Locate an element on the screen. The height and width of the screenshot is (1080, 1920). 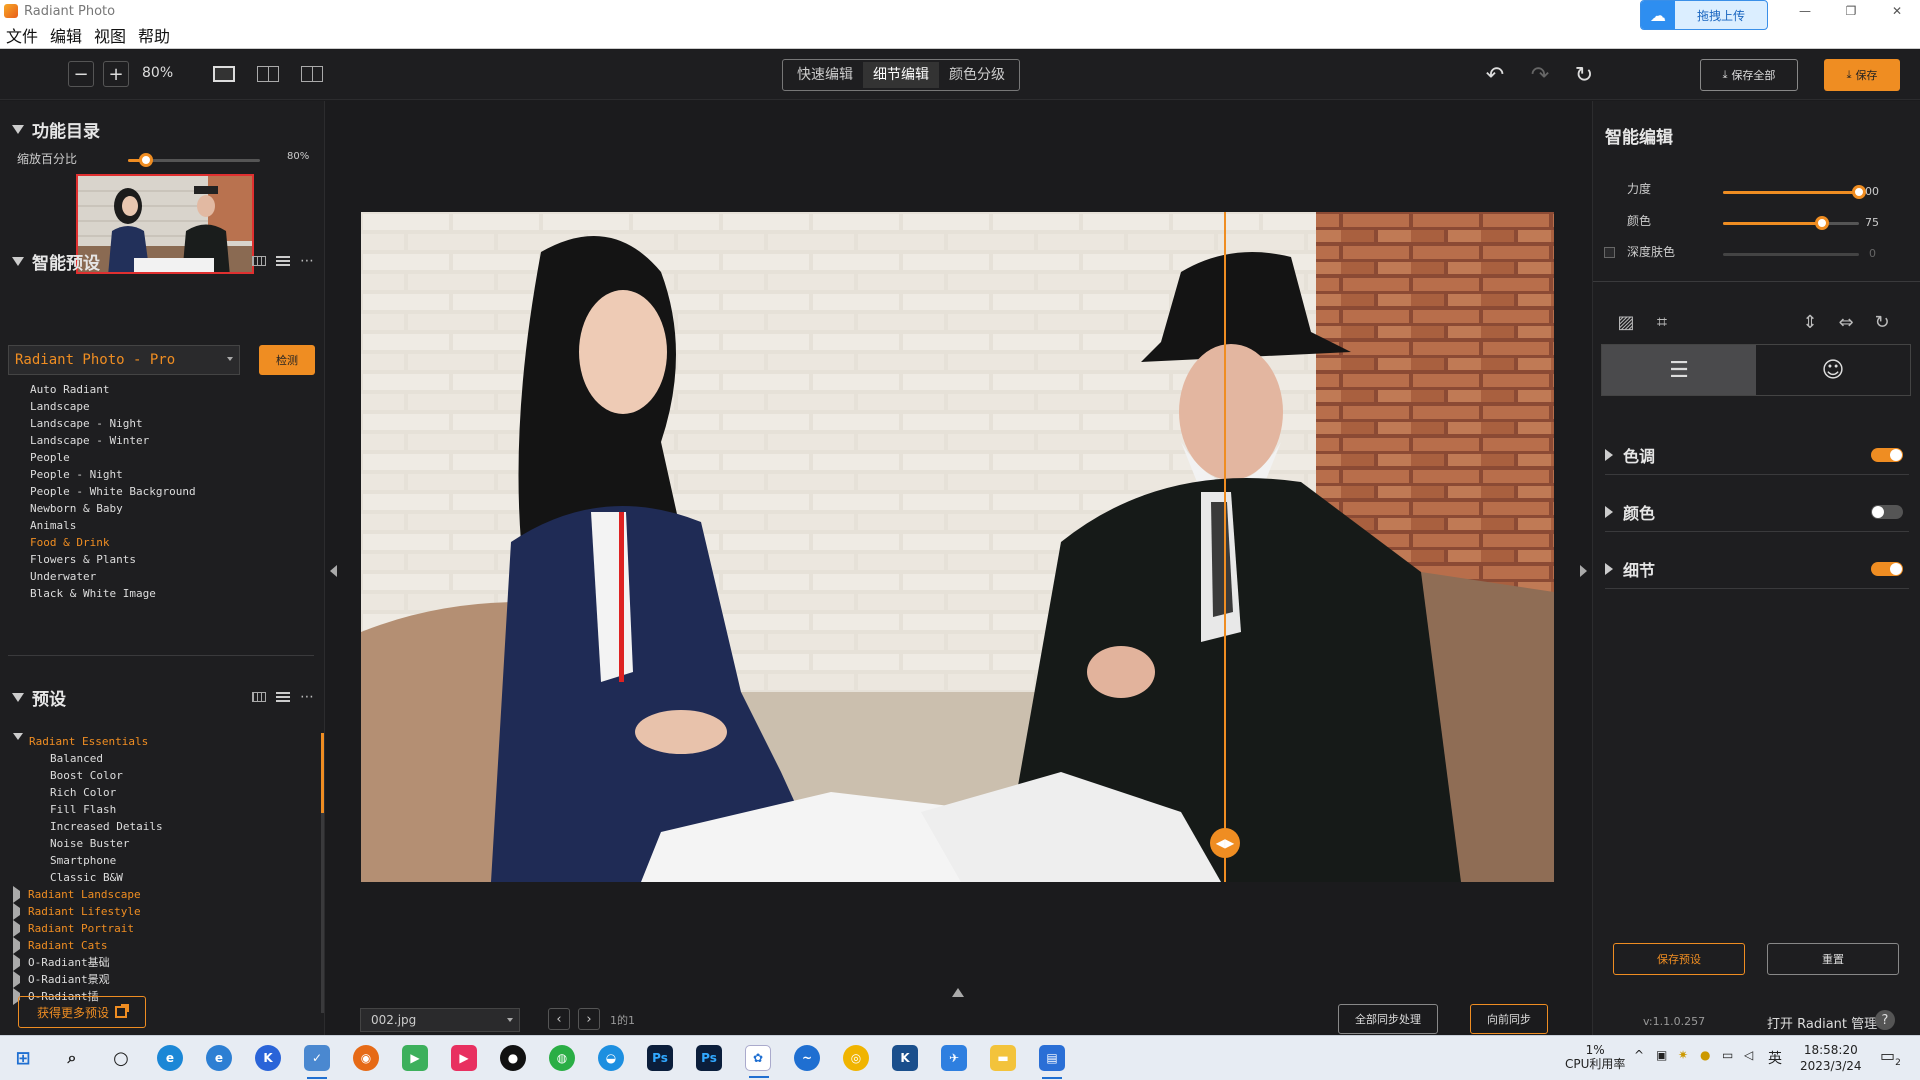
section-color: 颜色 is located at coordinates (1757, 512).